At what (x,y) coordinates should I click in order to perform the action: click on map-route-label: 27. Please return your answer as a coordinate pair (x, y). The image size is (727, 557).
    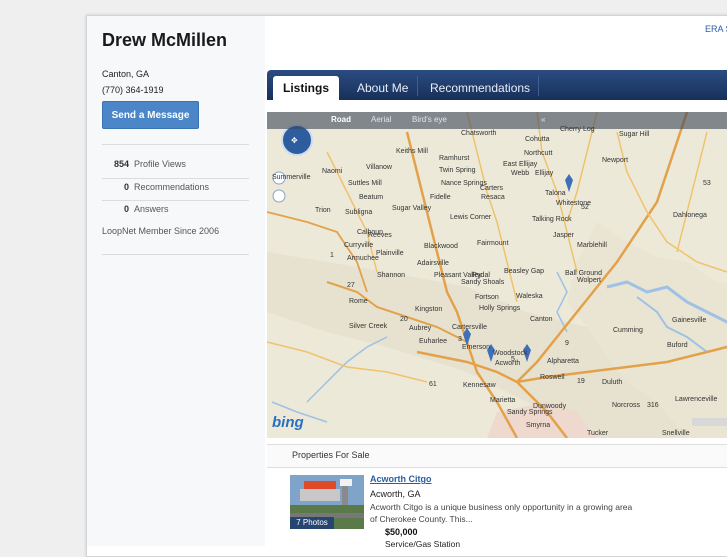
    Looking at the image, I should click on (351, 285).